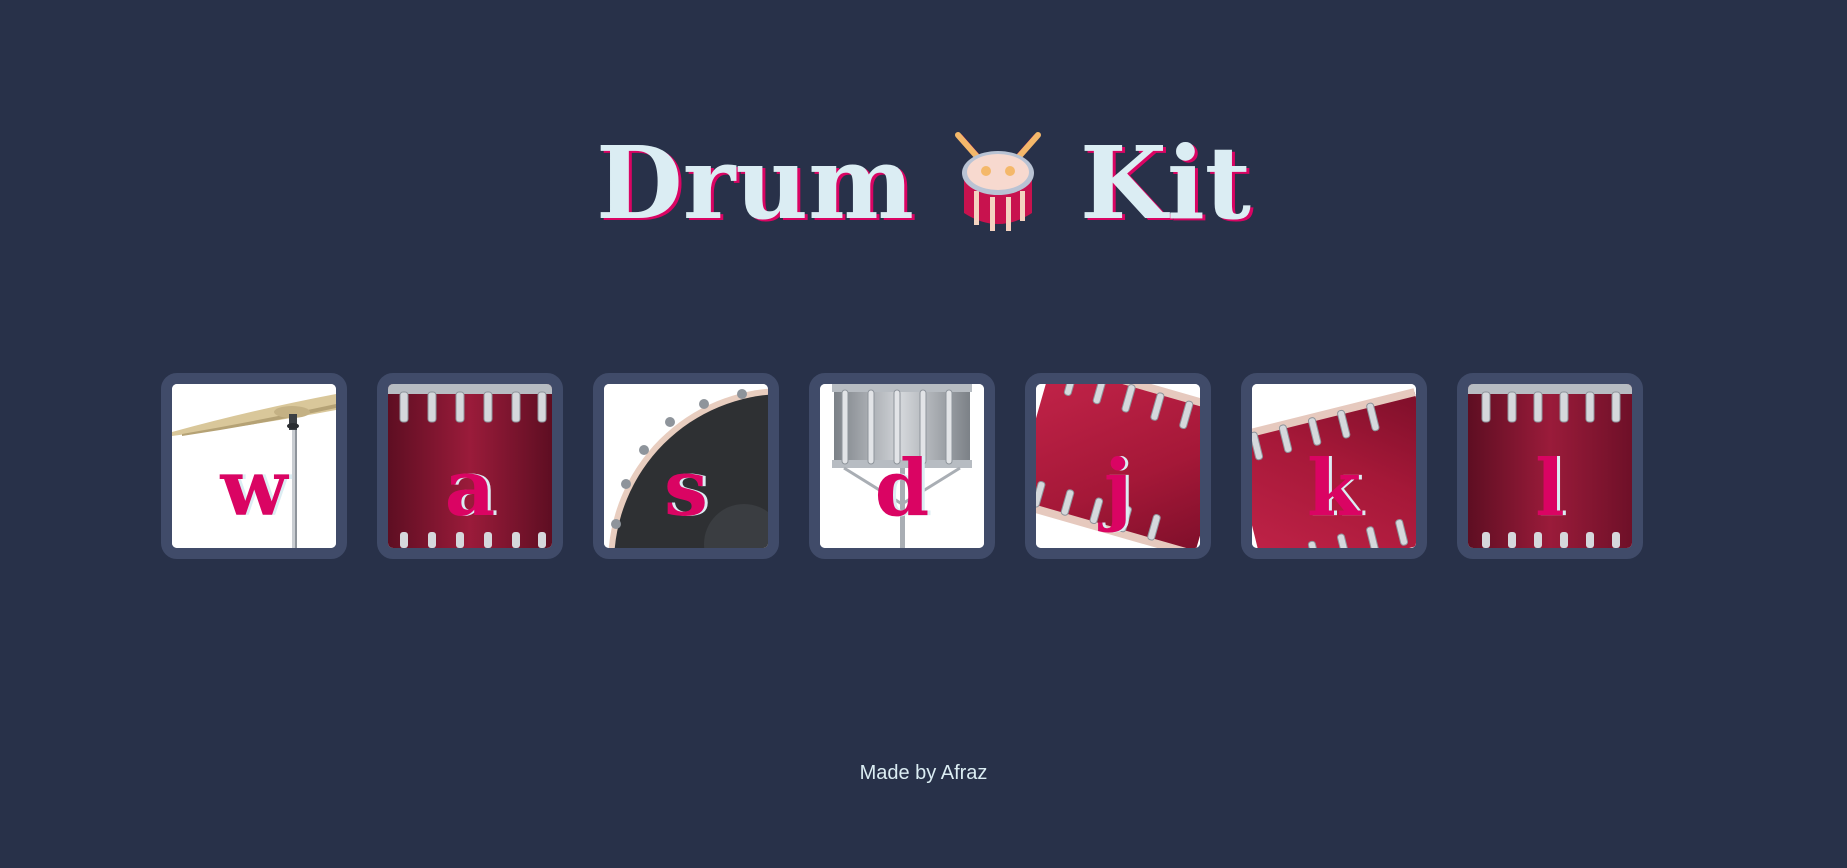 The image size is (1847, 868). I want to click on drum-key-label: k, so click(1334, 488).